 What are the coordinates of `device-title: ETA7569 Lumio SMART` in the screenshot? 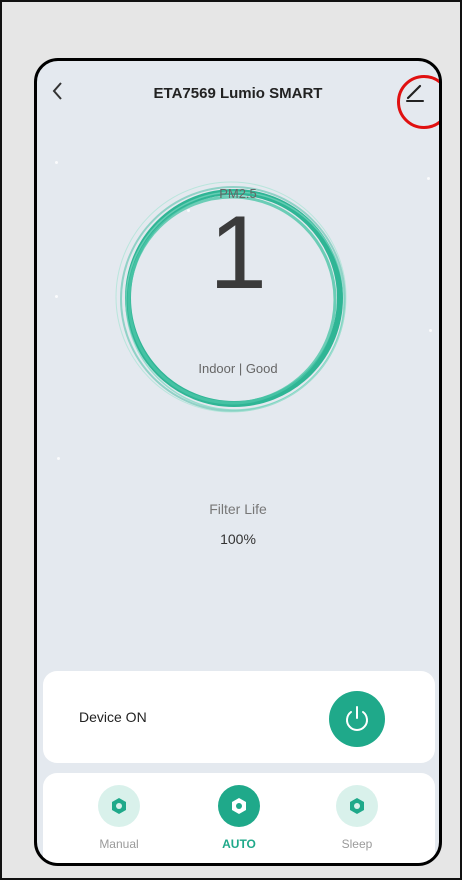 It's located at (238, 93).